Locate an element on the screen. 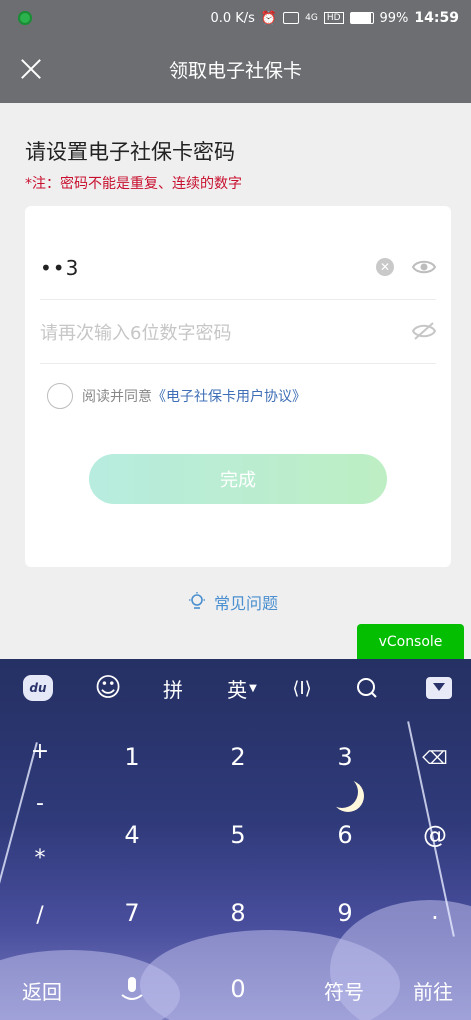 Image resolution: width=471 pixels, height=1020 pixels. navbar: 领取电子社保卡 is located at coordinates (235, 69).